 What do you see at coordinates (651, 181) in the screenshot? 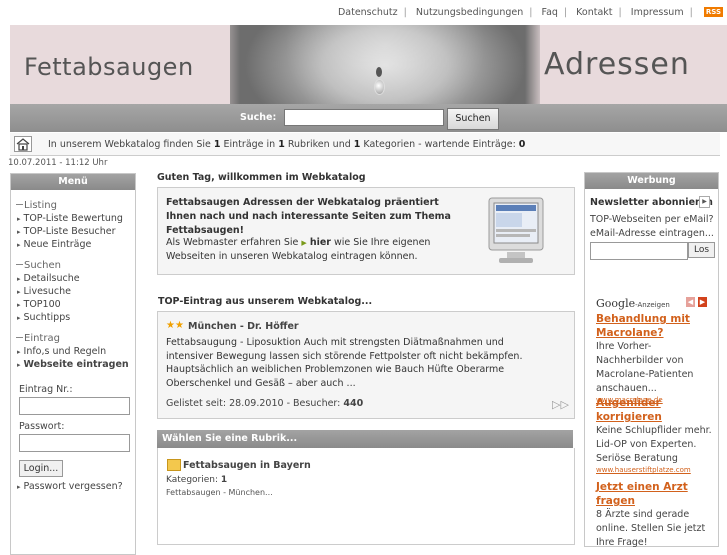
I see `werbung-header: Werbung` at bounding box center [651, 181].